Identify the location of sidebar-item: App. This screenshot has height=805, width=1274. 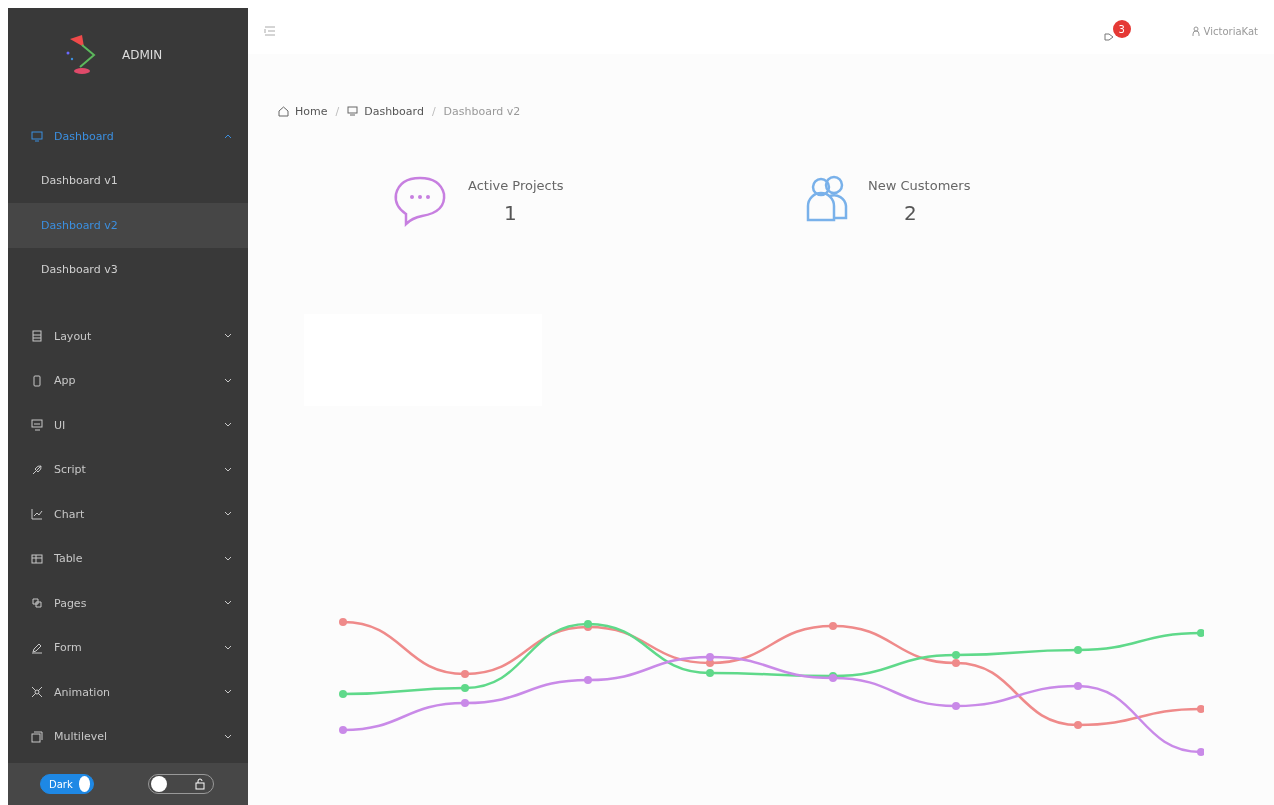
(128, 380).